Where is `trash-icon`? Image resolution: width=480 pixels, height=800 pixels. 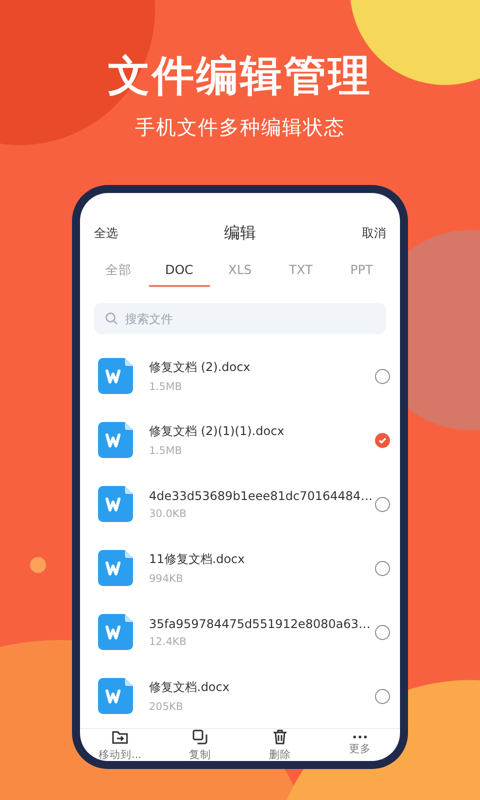 trash-icon is located at coordinates (280, 737).